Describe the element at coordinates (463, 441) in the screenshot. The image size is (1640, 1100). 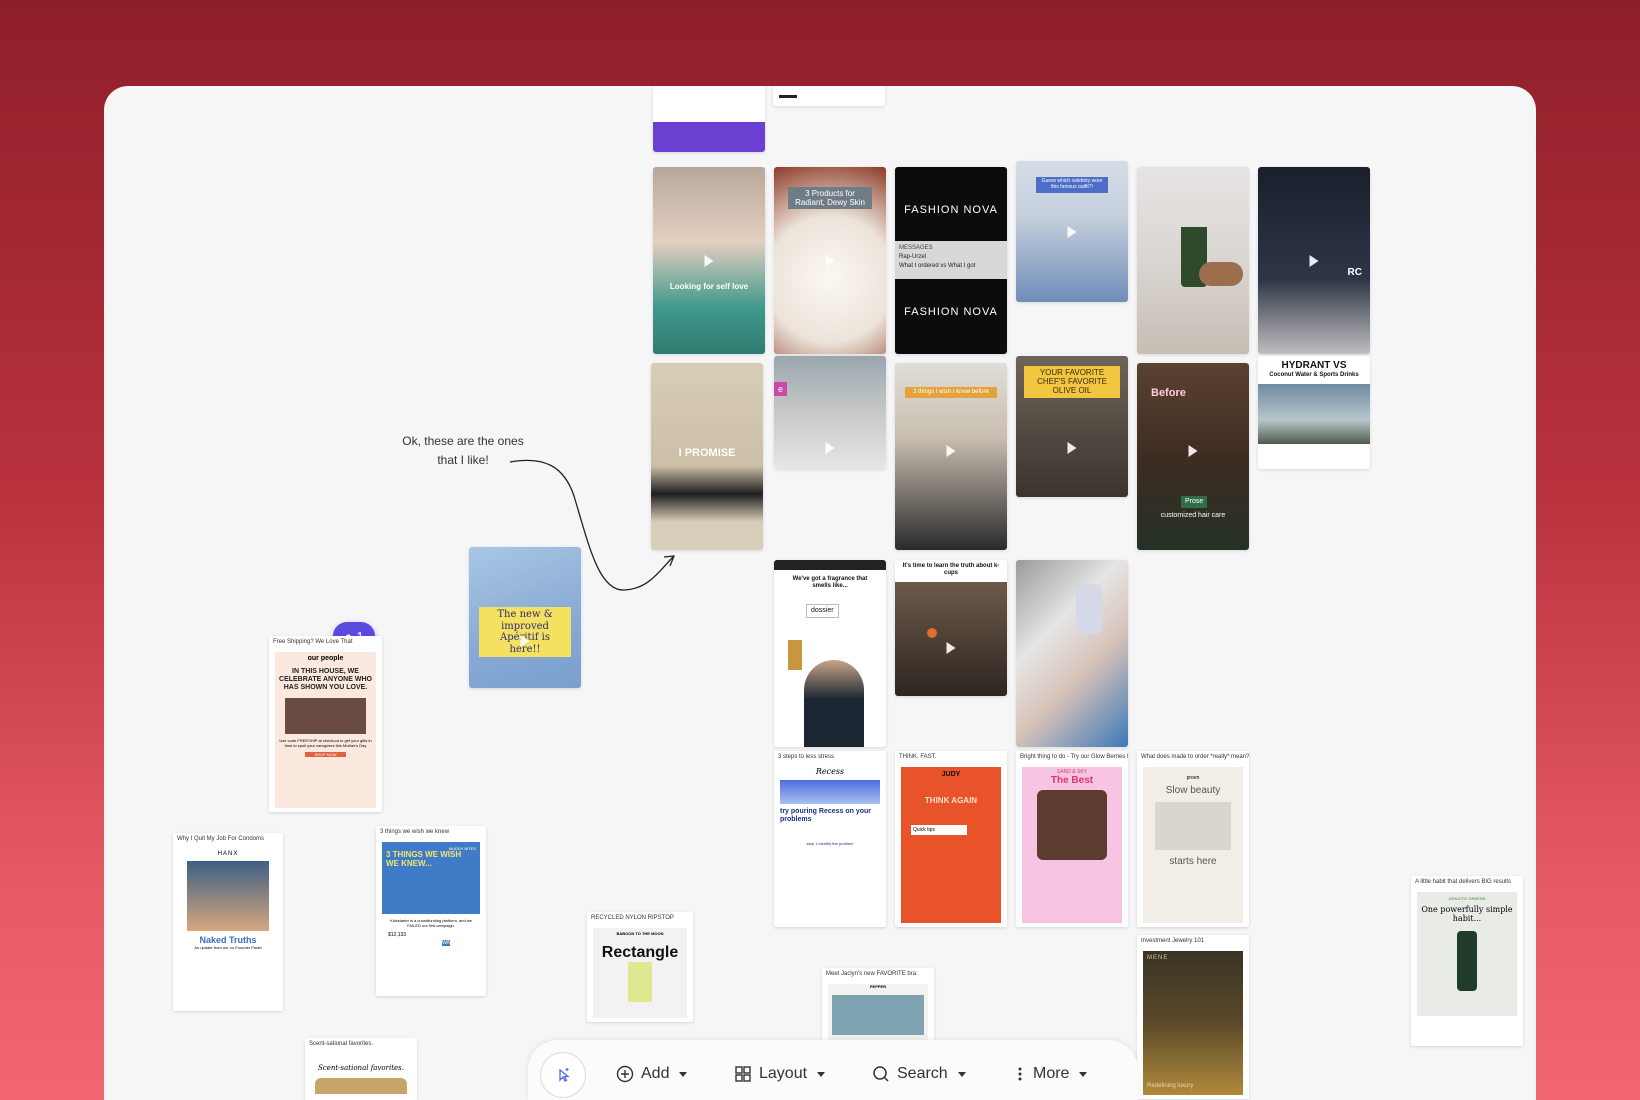
I see `note-line-1: Ok, these are the ones` at that location.